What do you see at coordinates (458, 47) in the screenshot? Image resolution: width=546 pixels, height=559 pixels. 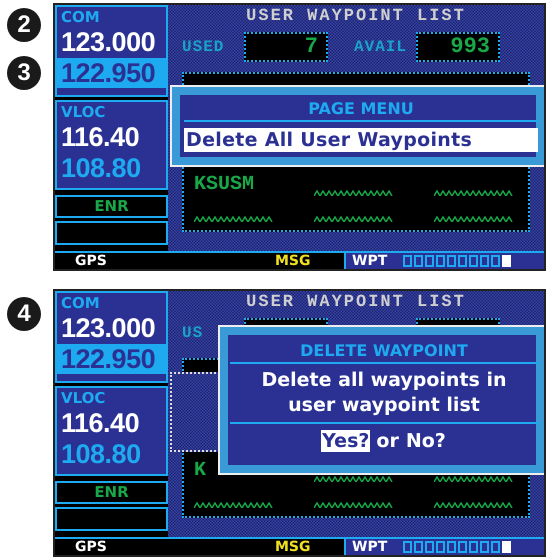 I see `avail-field: 993` at bounding box center [458, 47].